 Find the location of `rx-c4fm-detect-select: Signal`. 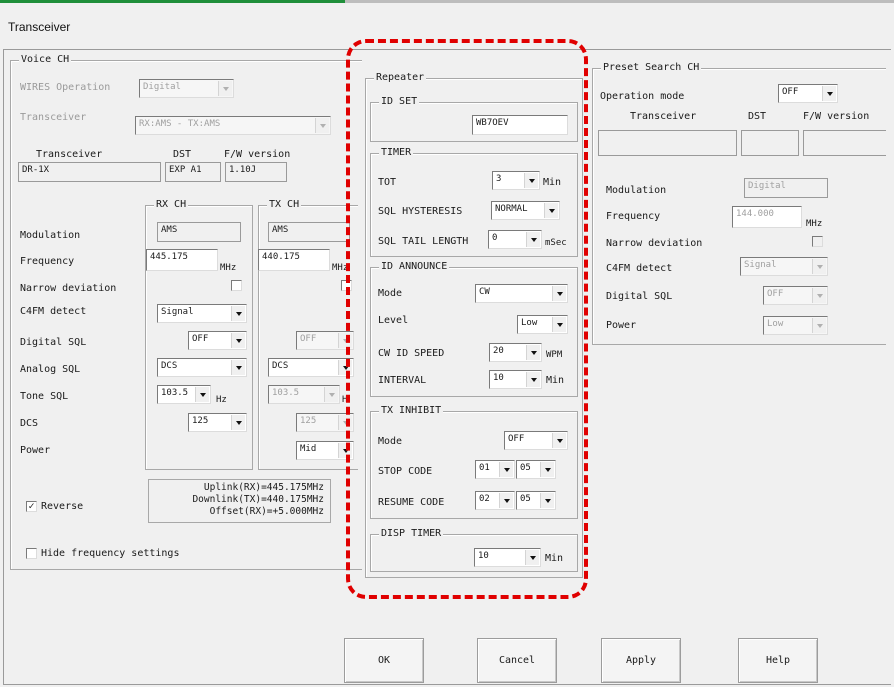

rx-c4fm-detect-select: Signal is located at coordinates (202, 313).